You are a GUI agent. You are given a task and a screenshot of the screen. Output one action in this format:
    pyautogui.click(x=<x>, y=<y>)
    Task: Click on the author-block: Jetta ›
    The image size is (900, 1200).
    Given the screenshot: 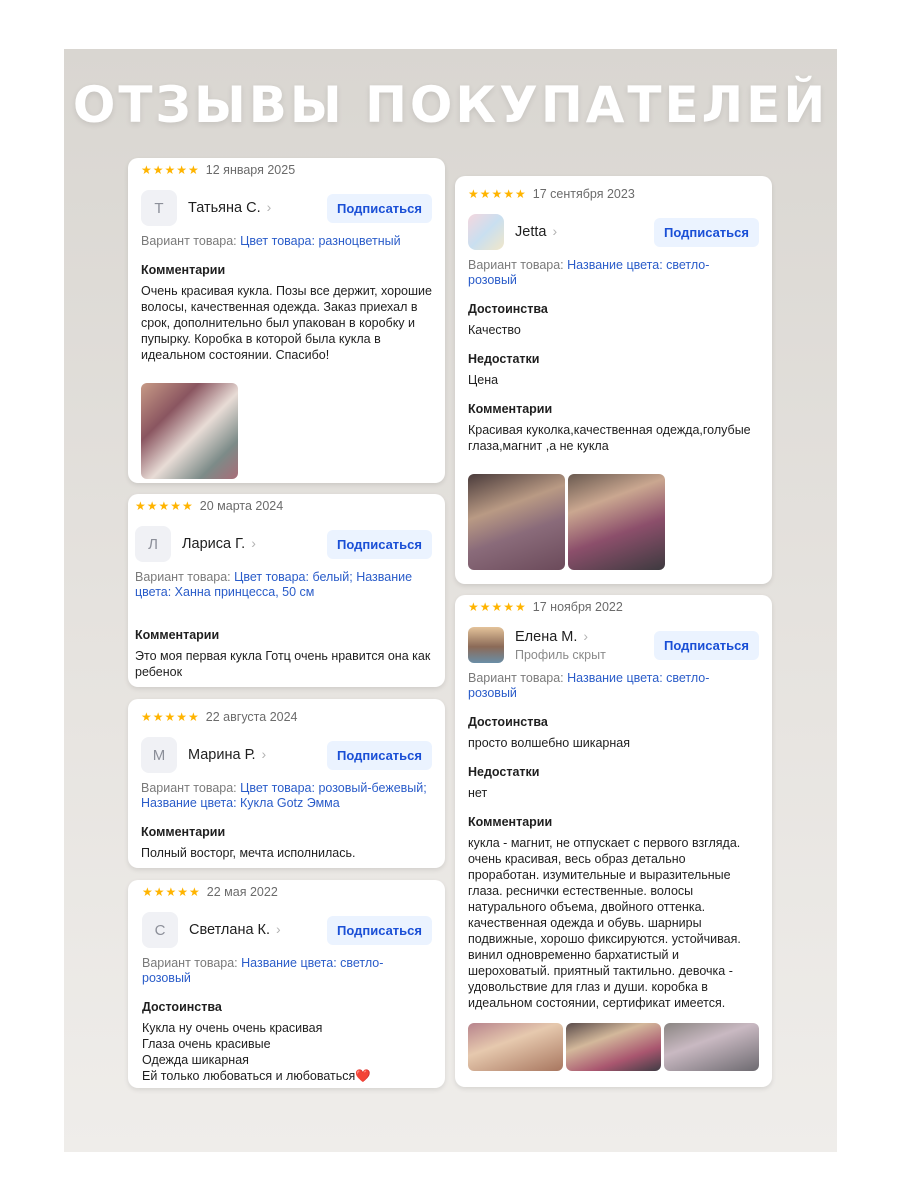 What is the action you would take?
    pyautogui.click(x=584, y=232)
    